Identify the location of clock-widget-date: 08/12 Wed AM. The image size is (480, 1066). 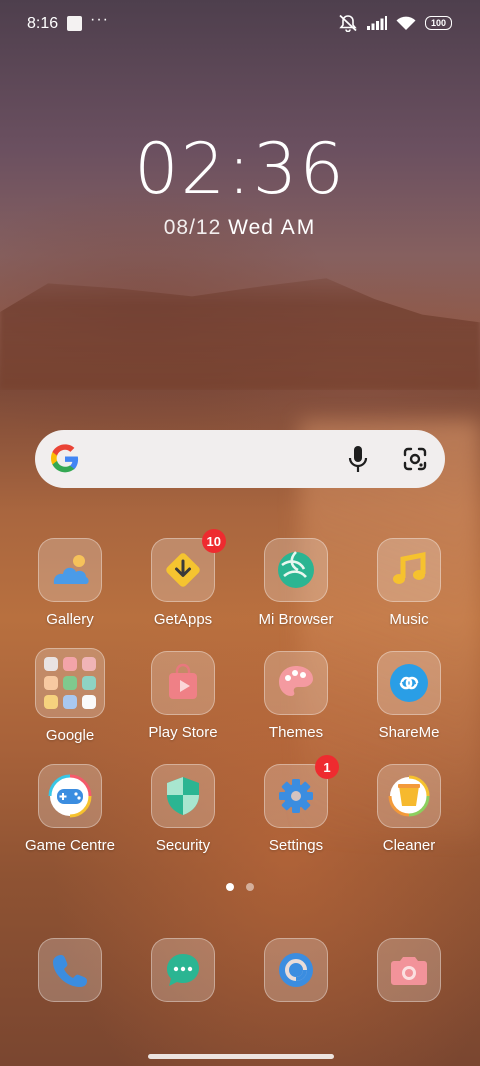
(240, 228).